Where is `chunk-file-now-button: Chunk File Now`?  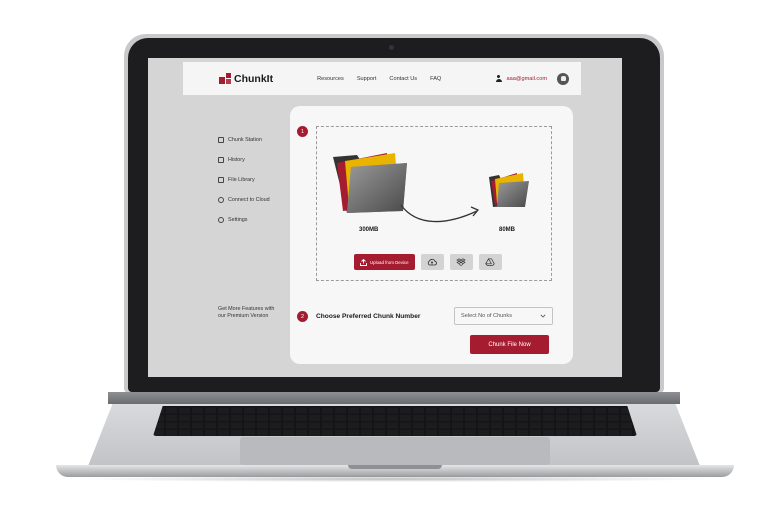 chunk-file-now-button: Chunk File Now is located at coordinates (509, 344).